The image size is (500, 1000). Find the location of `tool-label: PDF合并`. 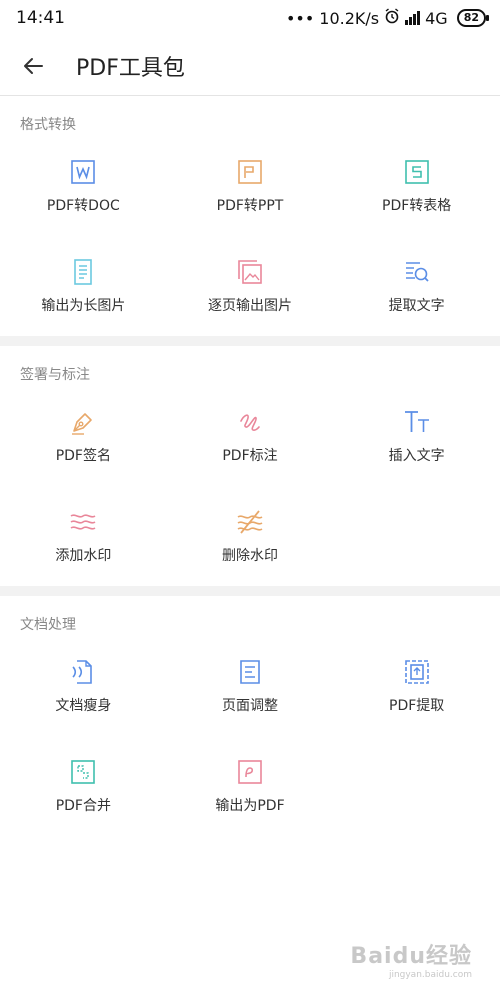

tool-label: PDF合并 is located at coordinates (83, 805).